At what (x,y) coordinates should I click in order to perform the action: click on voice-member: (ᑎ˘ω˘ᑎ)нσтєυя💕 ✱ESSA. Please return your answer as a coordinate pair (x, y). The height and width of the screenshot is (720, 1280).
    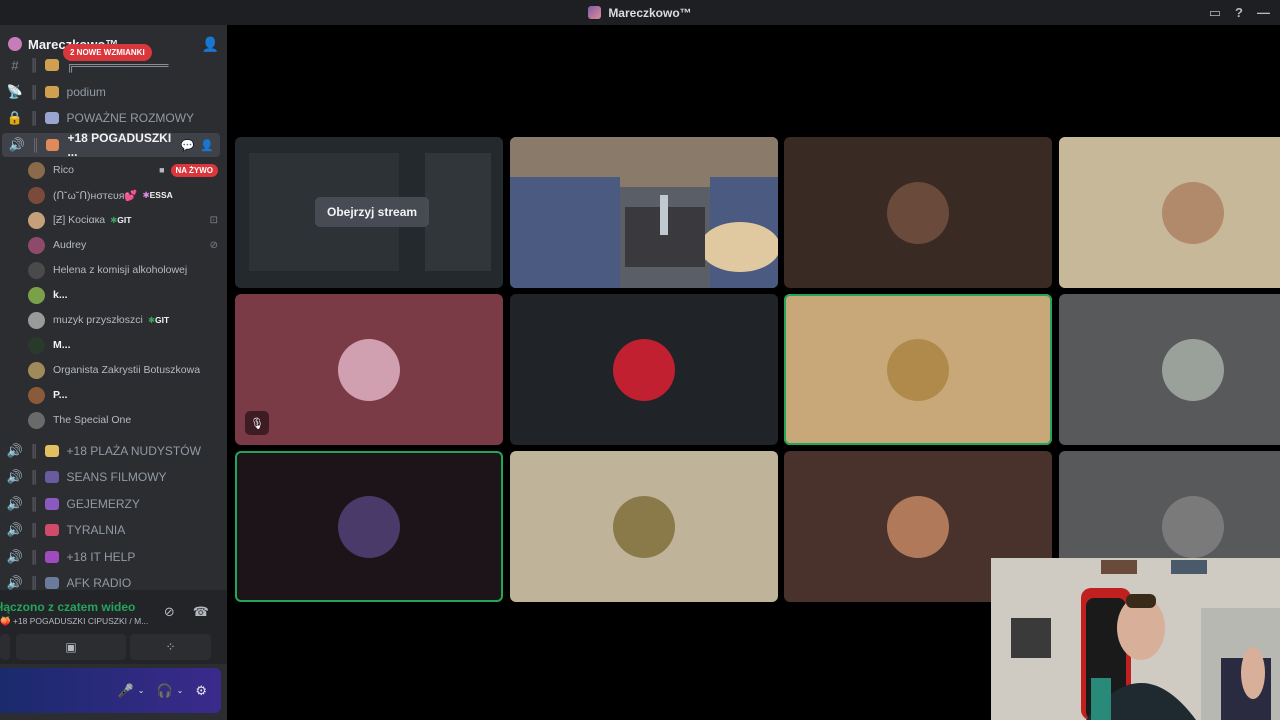
    Looking at the image, I should click on (123, 195).